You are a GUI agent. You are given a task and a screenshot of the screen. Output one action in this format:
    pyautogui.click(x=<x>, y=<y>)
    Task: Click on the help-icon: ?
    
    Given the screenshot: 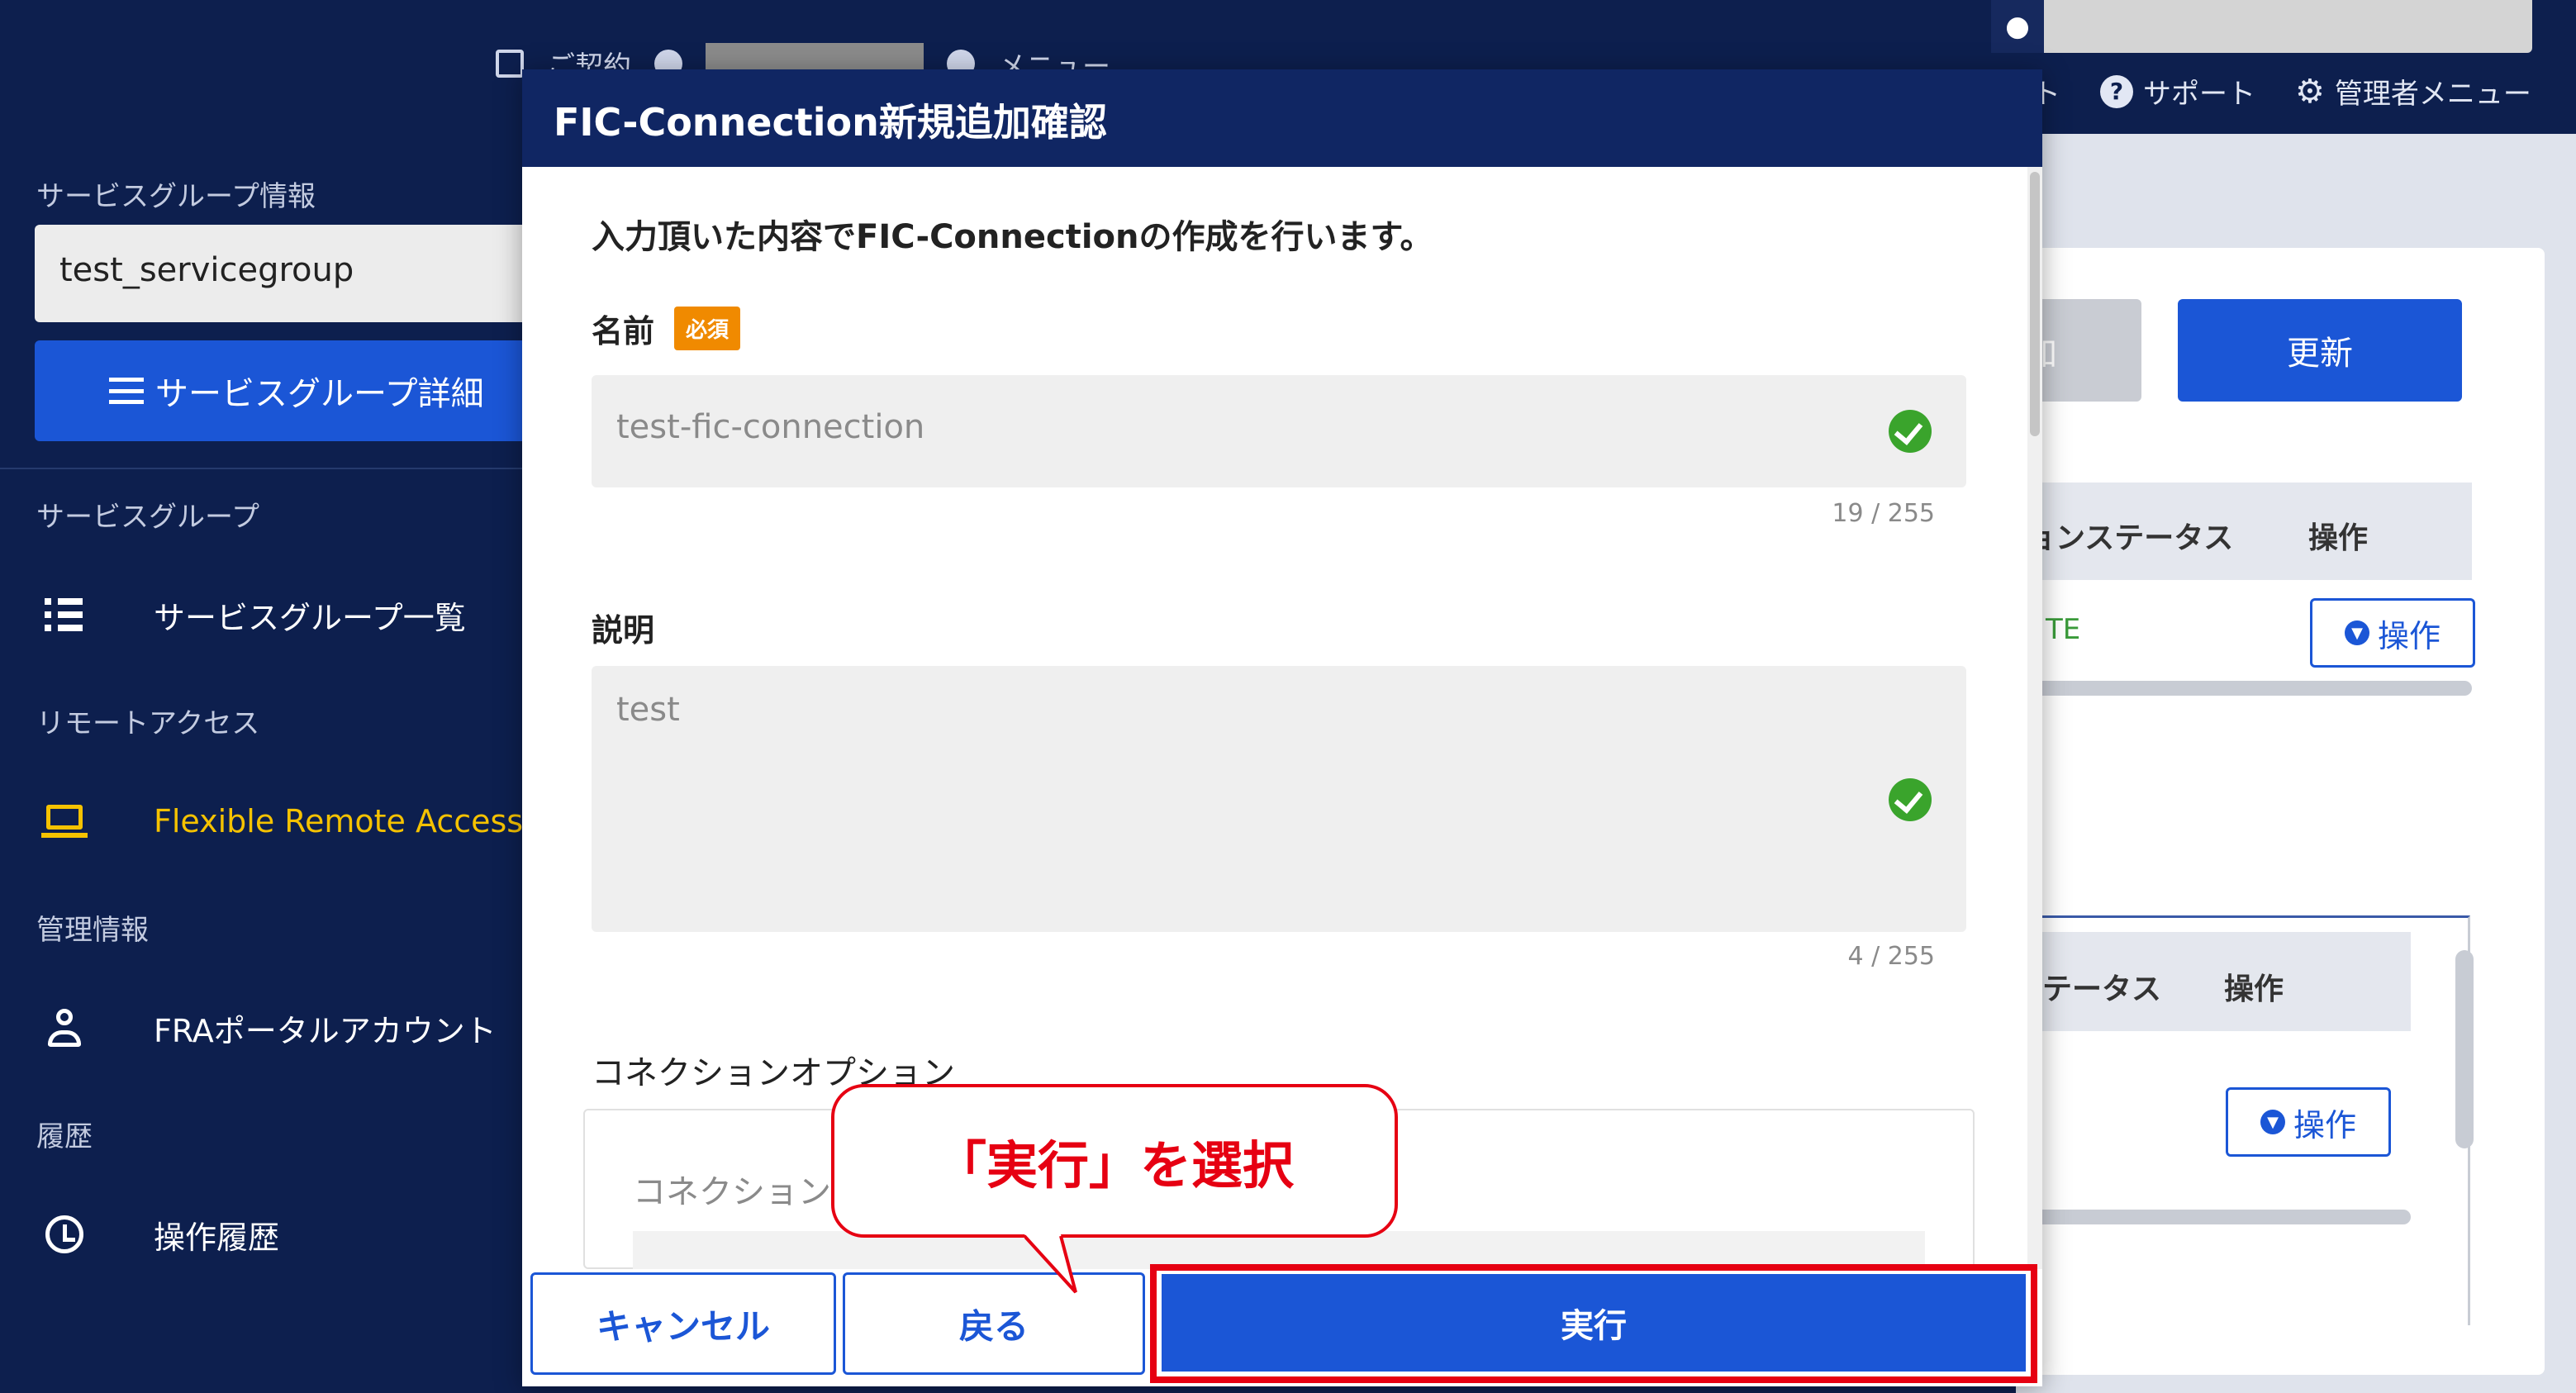 What is the action you would take?
    pyautogui.click(x=2116, y=91)
    